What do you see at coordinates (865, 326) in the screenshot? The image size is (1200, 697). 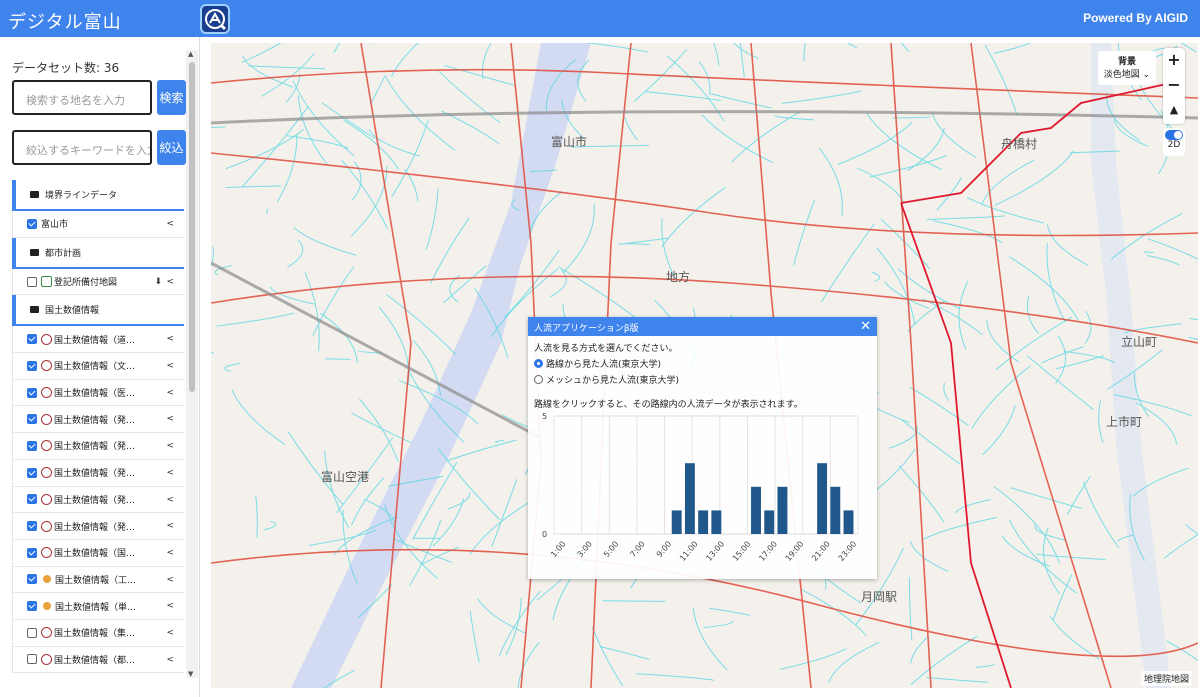 I see `close-icon: ✕` at bounding box center [865, 326].